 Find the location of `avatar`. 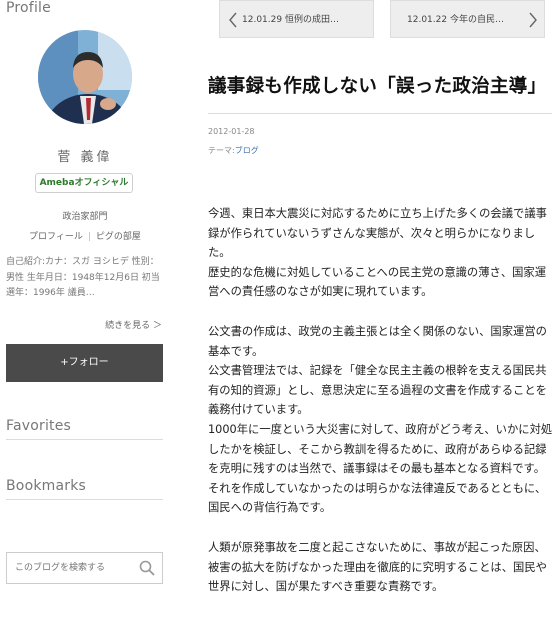

avatar is located at coordinates (85, 77).